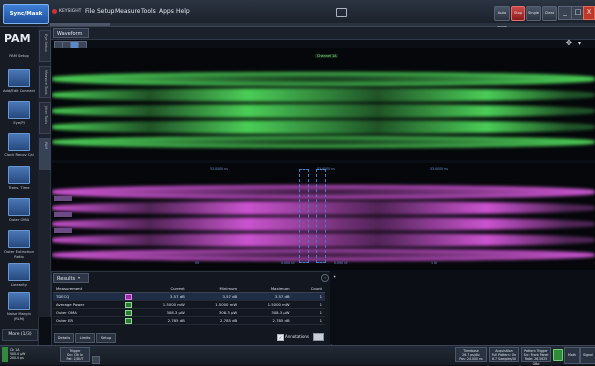 The image size is (595, 366). Describe the element at coordinates (565, 13) in the screenshot. I see `minimize-button: _` at that location.